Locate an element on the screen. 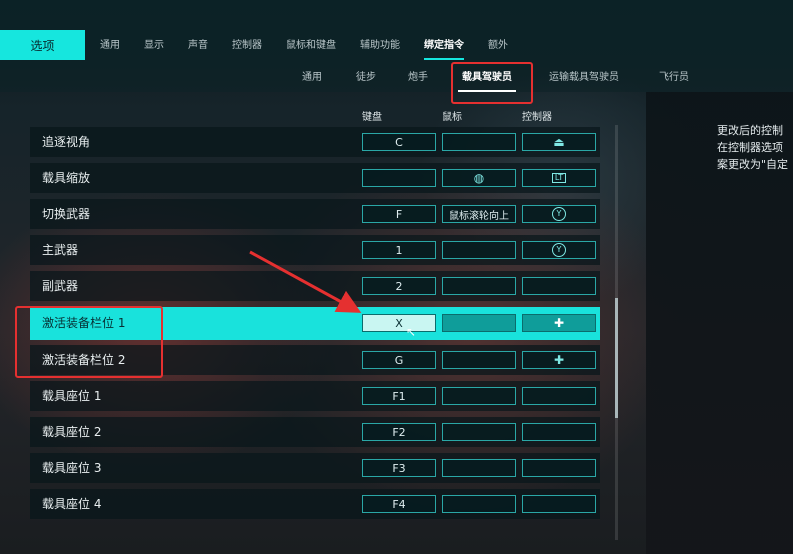 This screenshot has height=554, width=793. tab-extra: 额外 is located at coordinates (498, 46).